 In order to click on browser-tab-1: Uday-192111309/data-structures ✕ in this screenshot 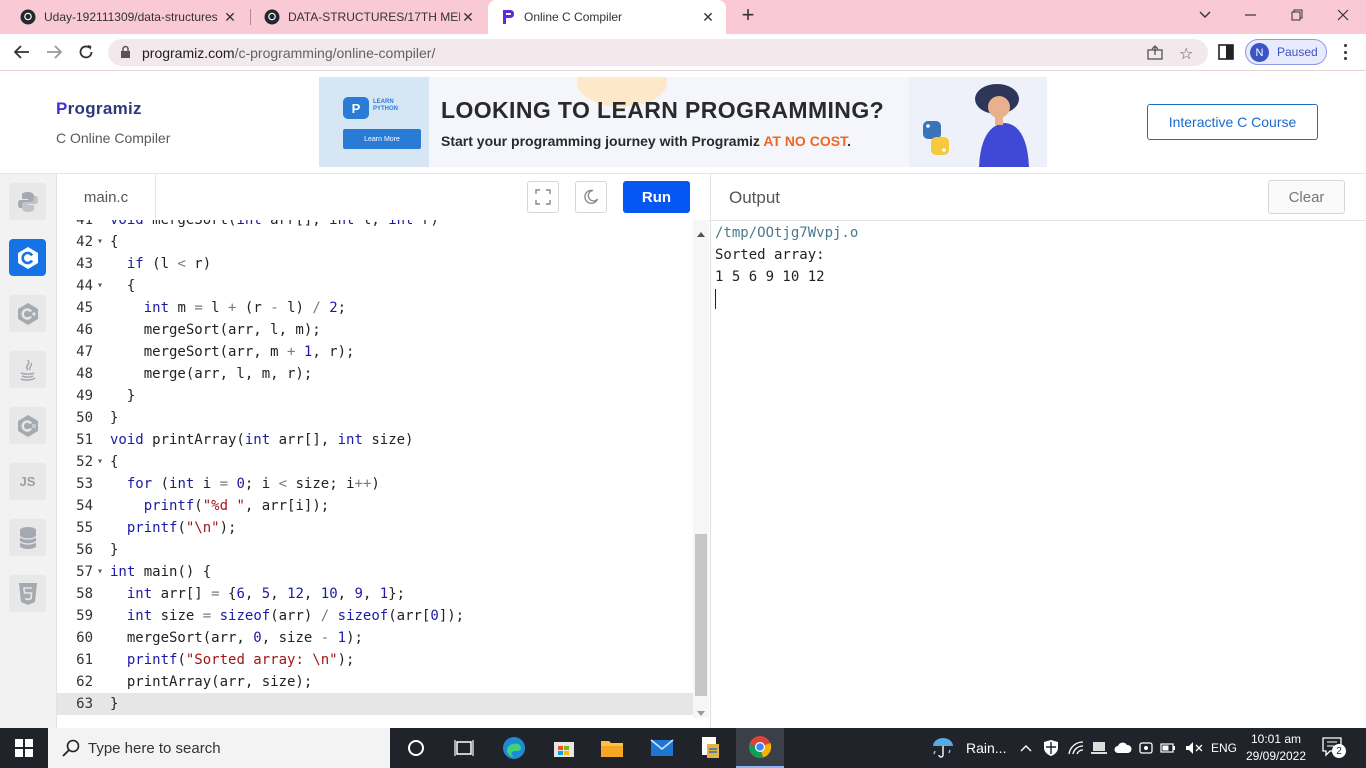, I will do `click(128, 17)`.